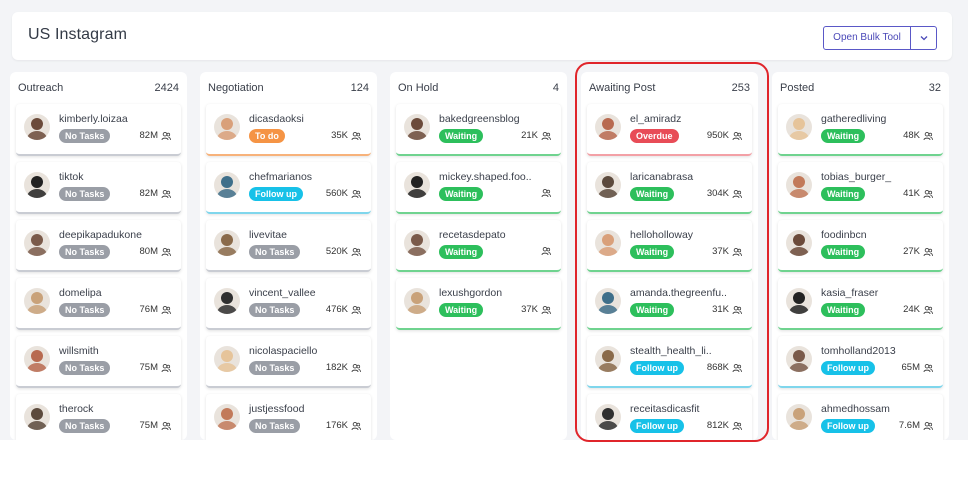  Describe the element at coordinates (98, 362) in the screenshot. I see `influencer-card: willsmith No Tasks 75M` at that location.